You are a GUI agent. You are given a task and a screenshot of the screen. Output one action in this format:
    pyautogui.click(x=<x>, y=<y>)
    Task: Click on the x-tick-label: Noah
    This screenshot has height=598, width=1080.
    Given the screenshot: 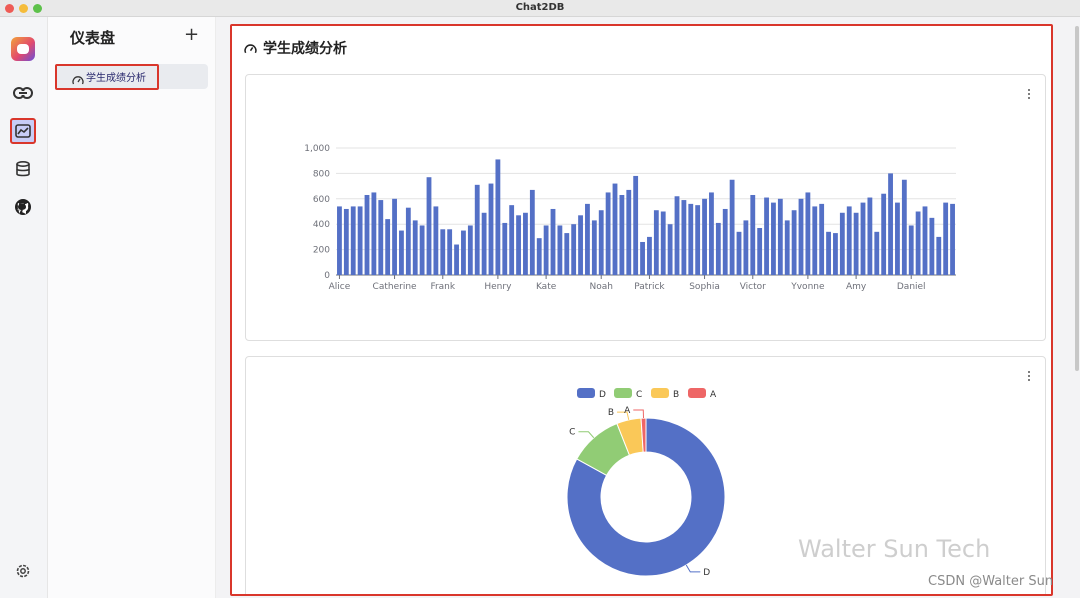 What is the action you would take?
    pyautogui.click(x=600, y=287)
    